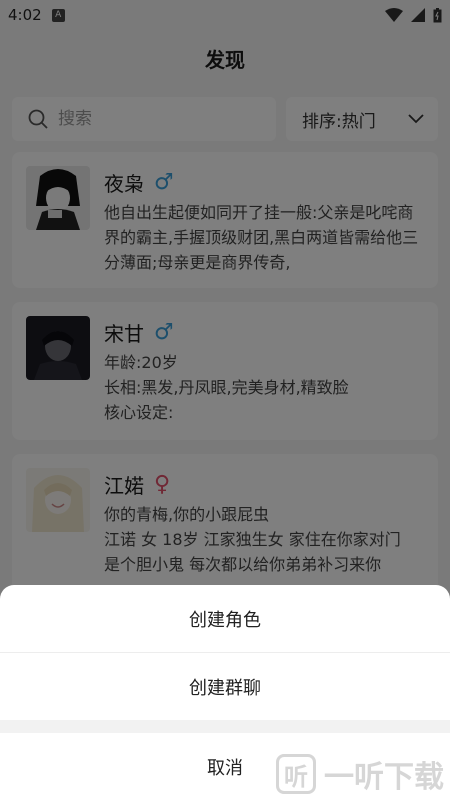 The height and width of the screenshot is (800, 450). I want to click on watermark-logo: 听, so click(296, 774).